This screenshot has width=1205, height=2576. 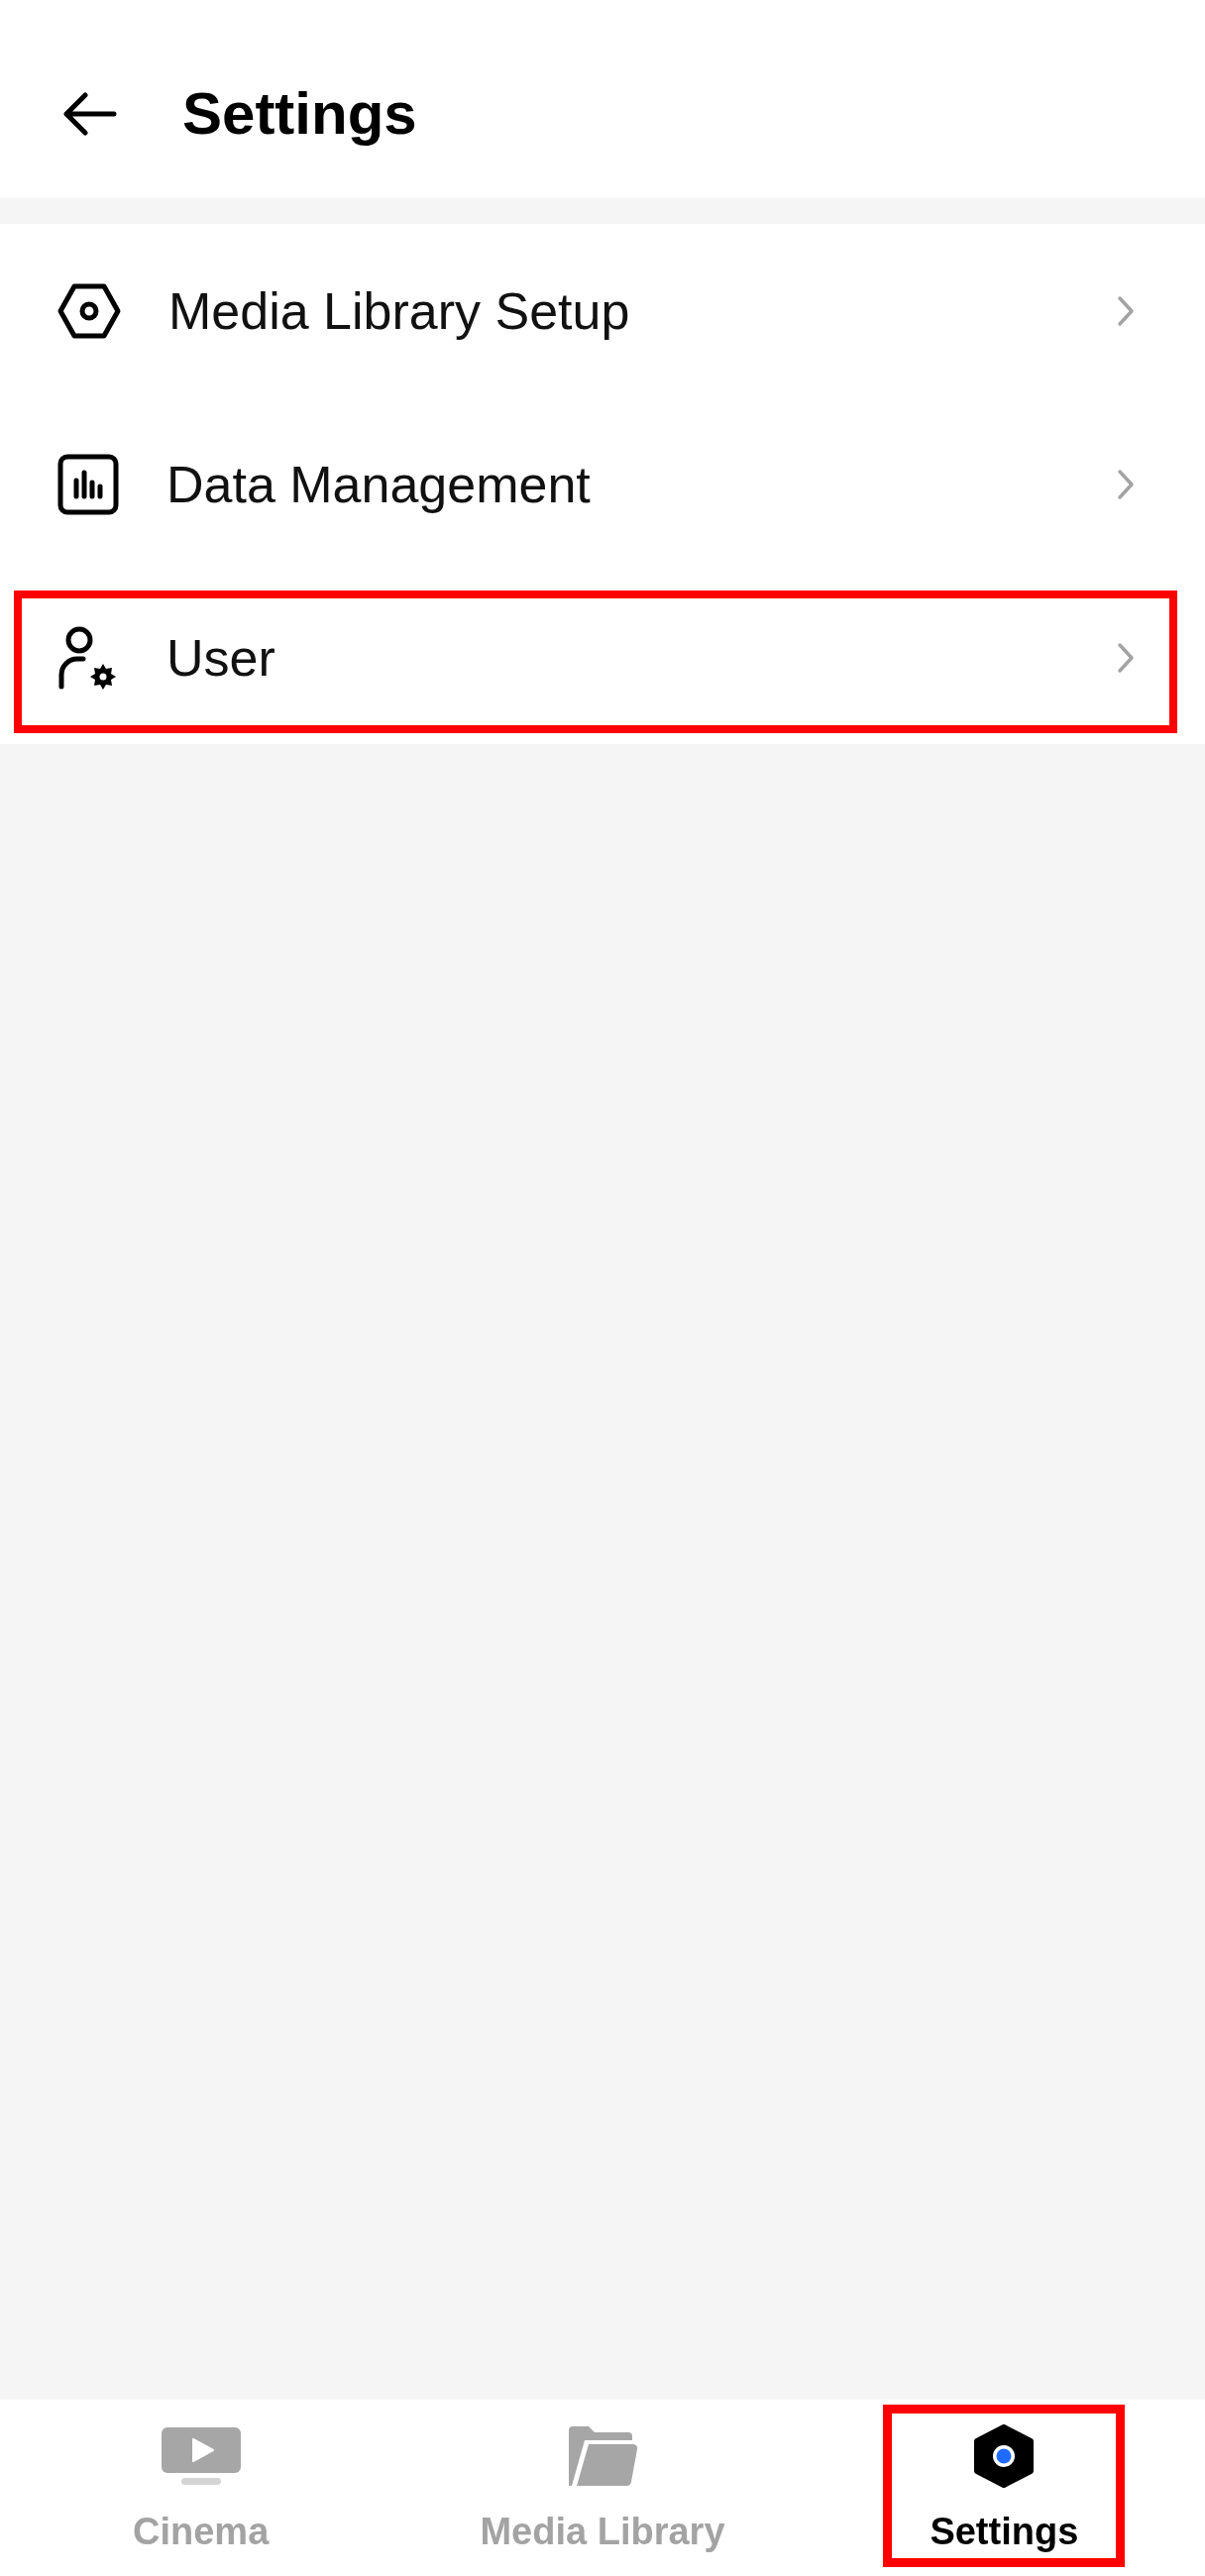 I want to click on bar-chart-icon, so click(x=88, y=484).